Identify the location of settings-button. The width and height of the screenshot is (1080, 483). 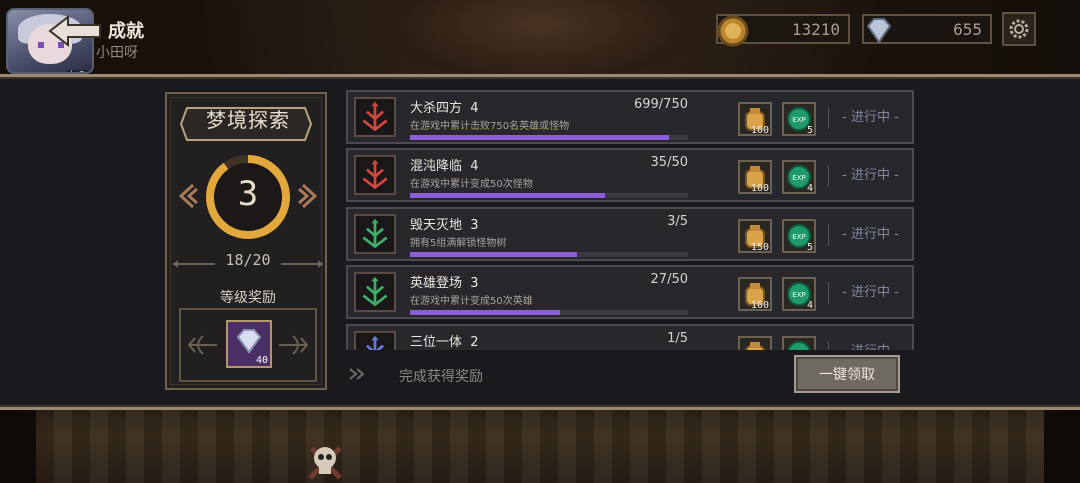
(1019, 29).